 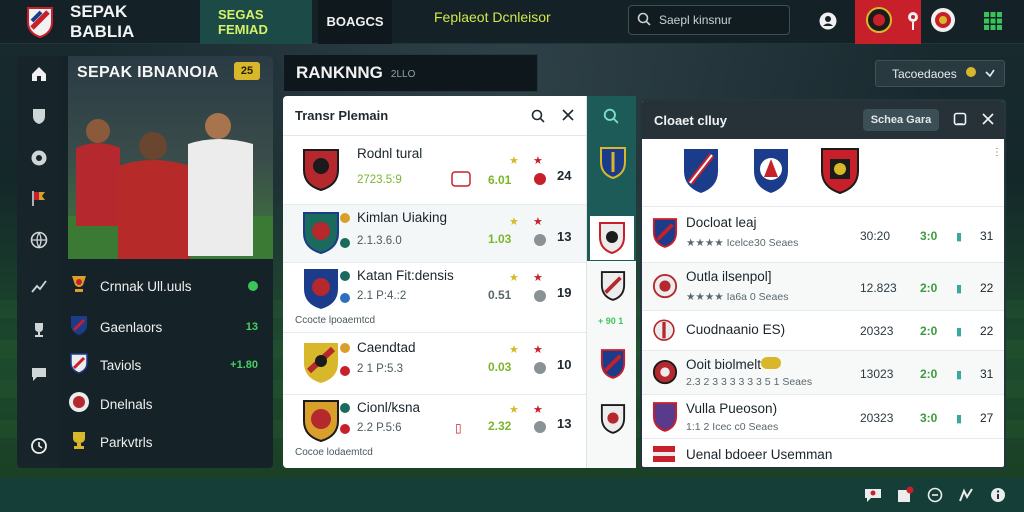 I want to click on row-rank: 24, so click(x=564, y=175).